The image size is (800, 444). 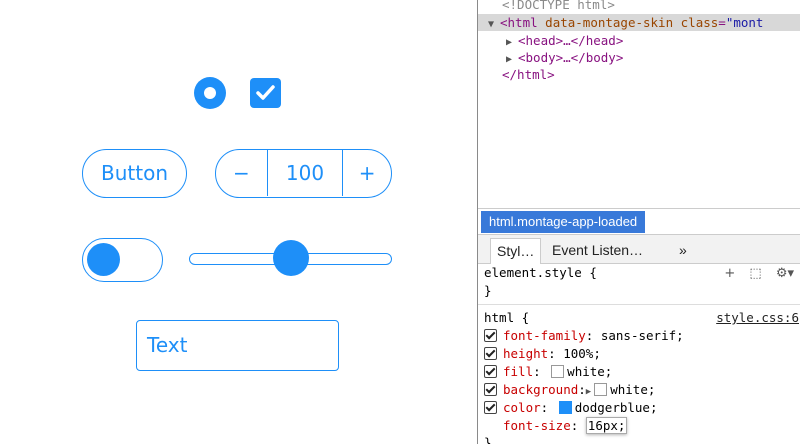 I want to click on increment-button: +, so click(x=366, y=173).